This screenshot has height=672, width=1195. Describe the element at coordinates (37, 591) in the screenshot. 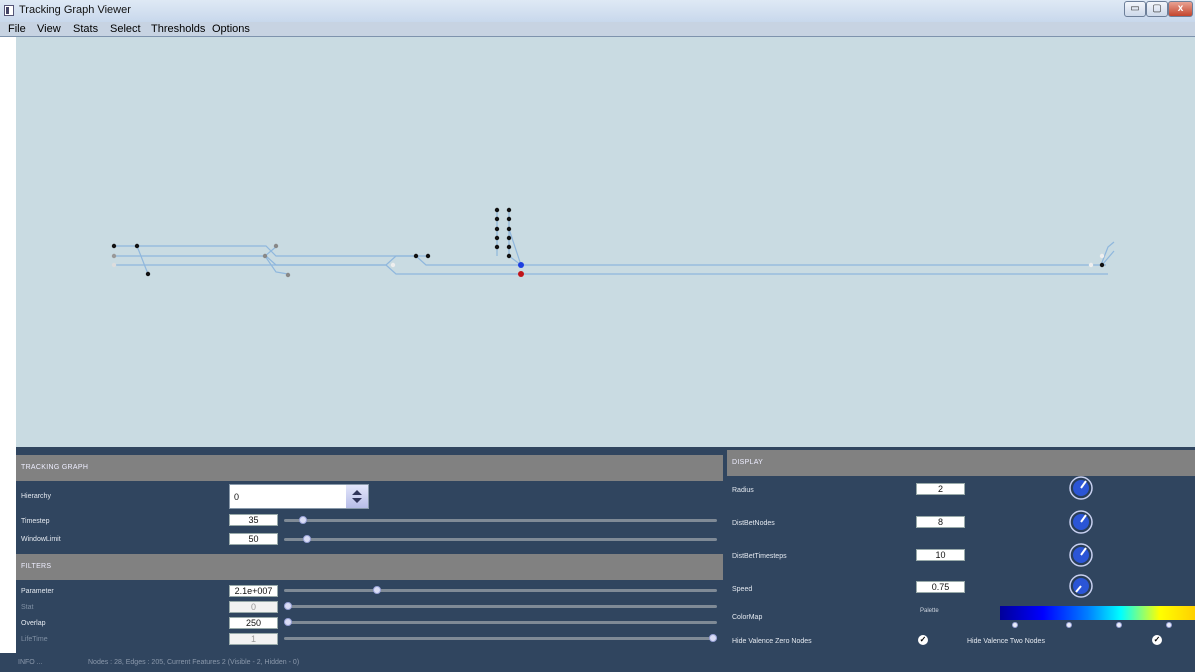

I see `parameter-label: Parameter` at that location.